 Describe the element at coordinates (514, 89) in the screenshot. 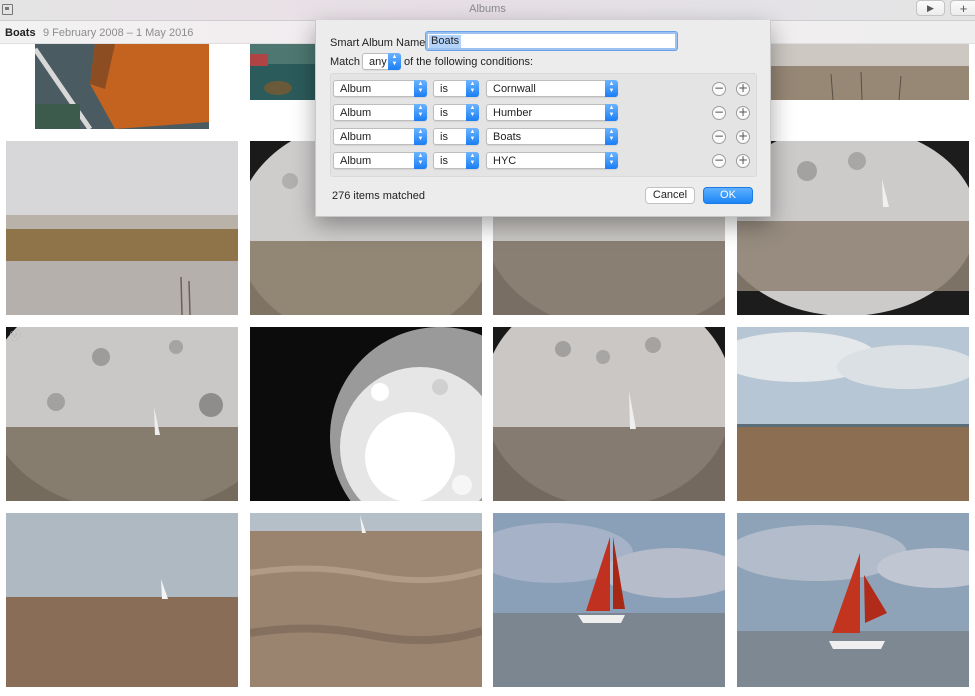

I see `condition-value: Cornwall` at that location.